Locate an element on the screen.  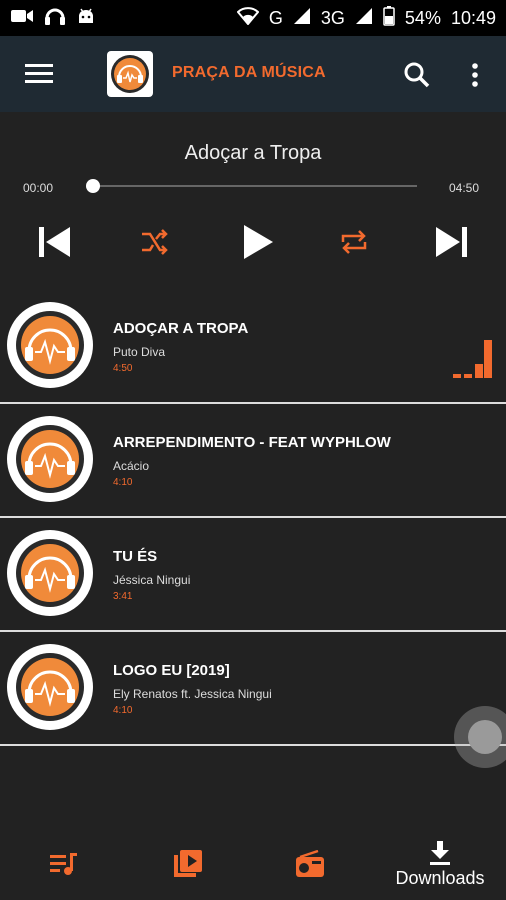
elapsed-time: 00:00 is located at coordinates (38, 188).